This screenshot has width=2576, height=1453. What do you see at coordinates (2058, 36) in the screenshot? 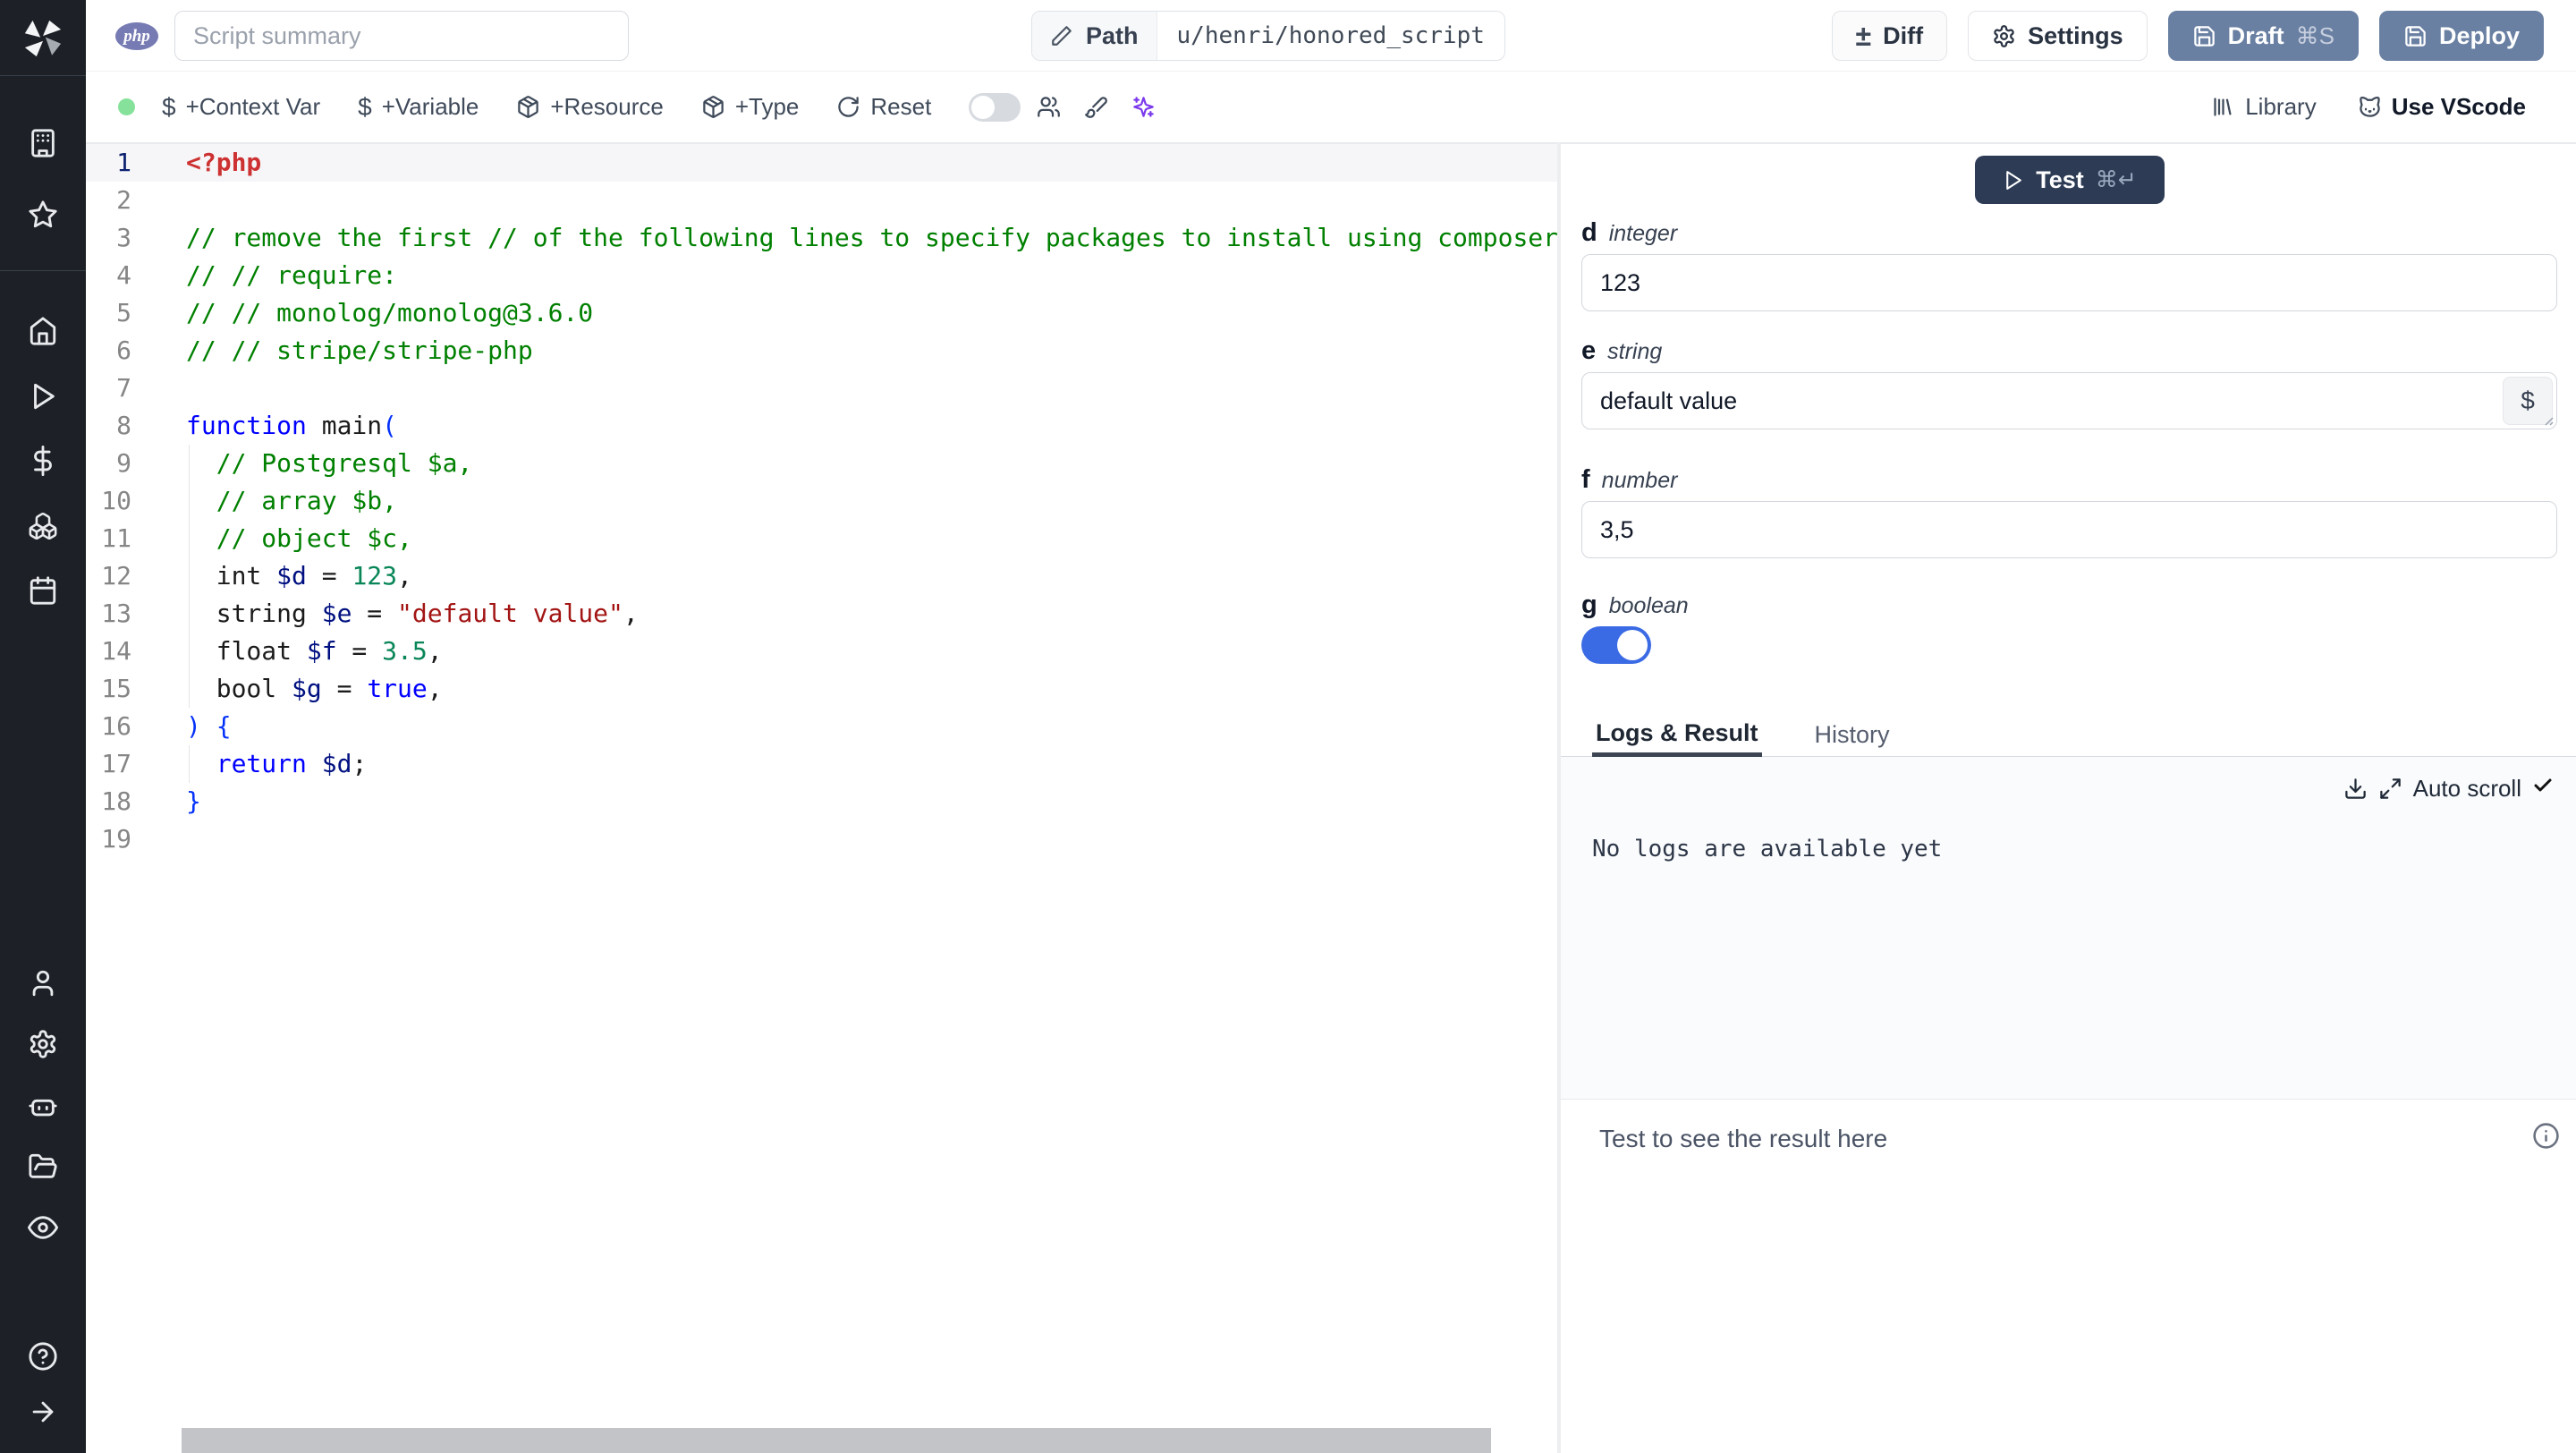
I see `settings-button: Settings` at bounding box center [2058, 36].